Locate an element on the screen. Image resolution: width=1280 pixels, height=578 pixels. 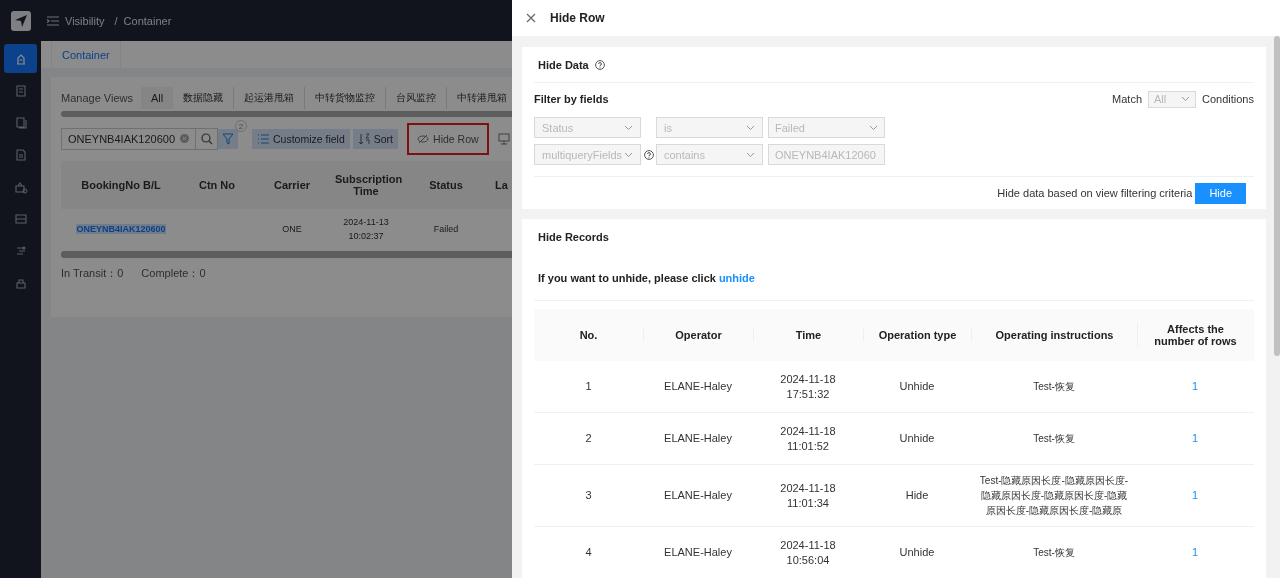
search-field: ONEYNB4IAK120600 is located at coordinates (128, 139).